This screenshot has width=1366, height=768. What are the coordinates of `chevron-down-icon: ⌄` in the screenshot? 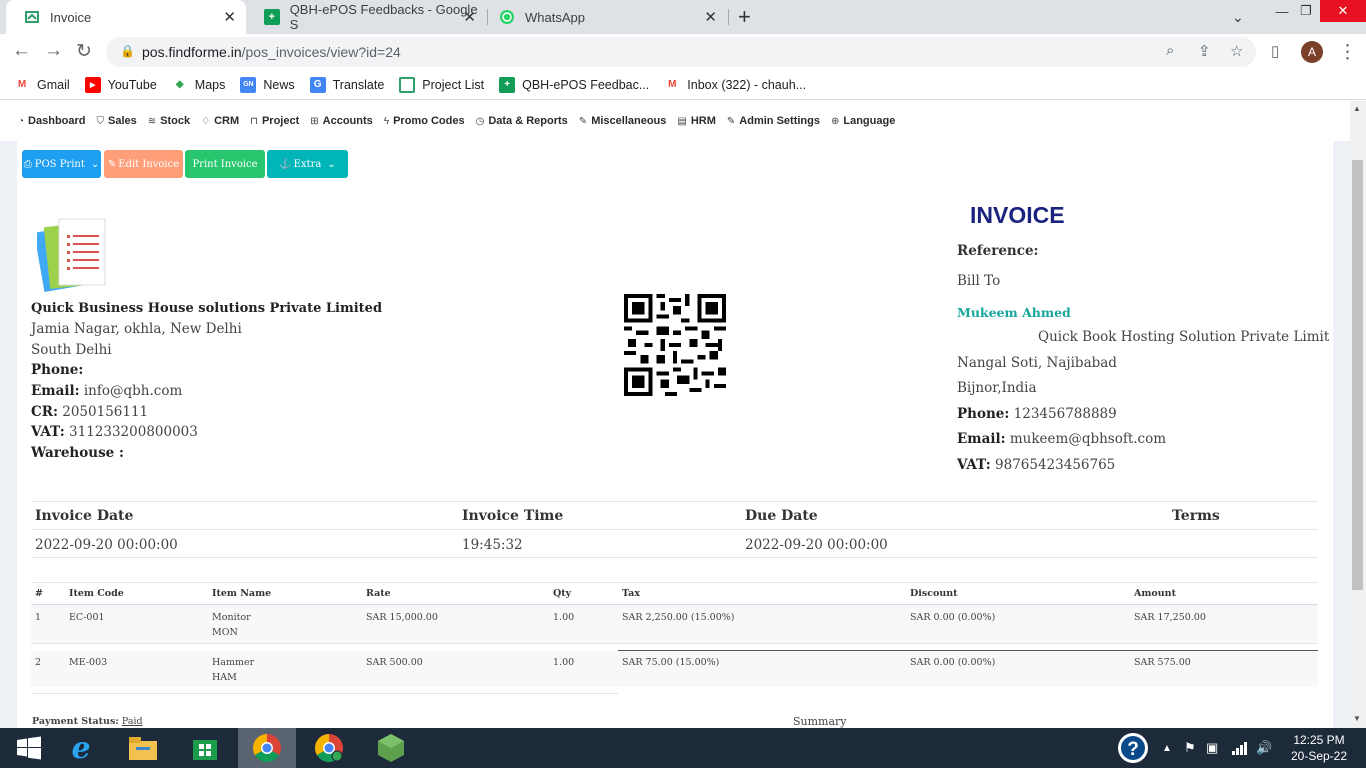 It's located at (331, 164).